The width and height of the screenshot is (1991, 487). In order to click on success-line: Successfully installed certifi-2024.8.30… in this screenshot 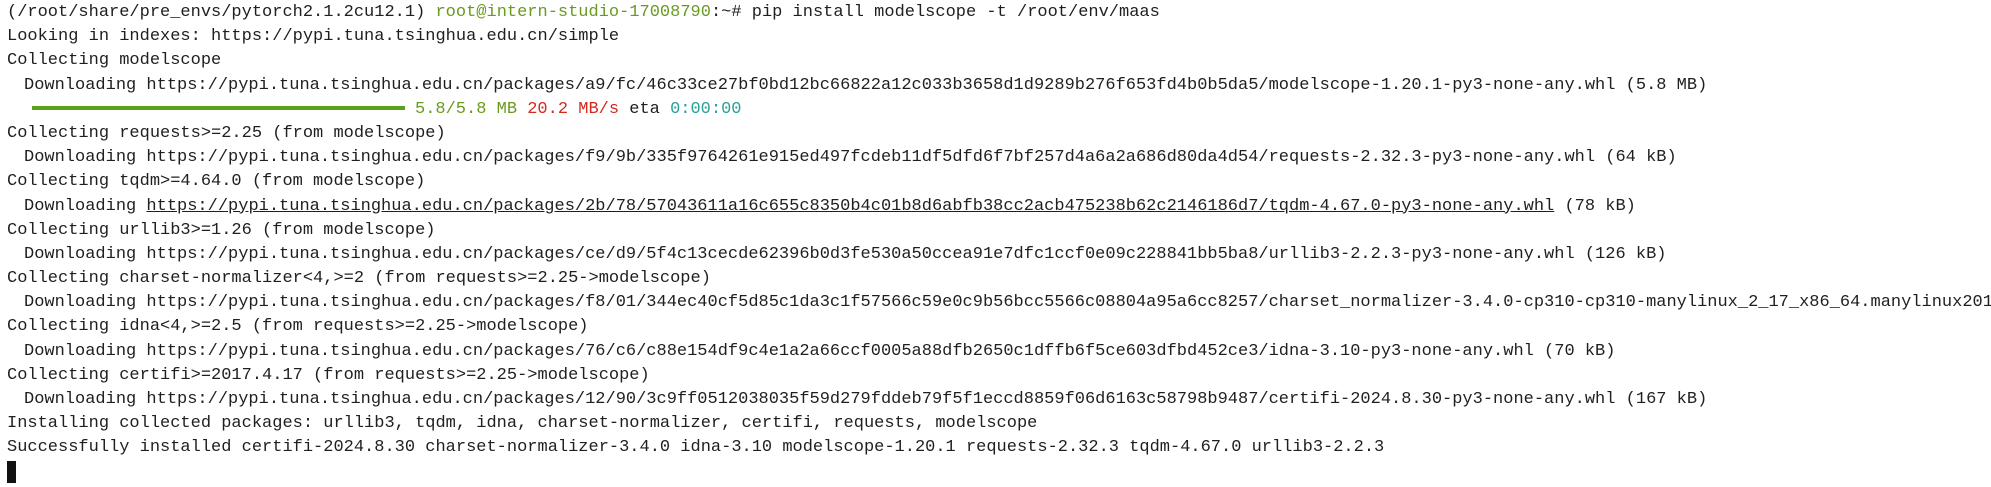, I will do `click(696, 448)`.